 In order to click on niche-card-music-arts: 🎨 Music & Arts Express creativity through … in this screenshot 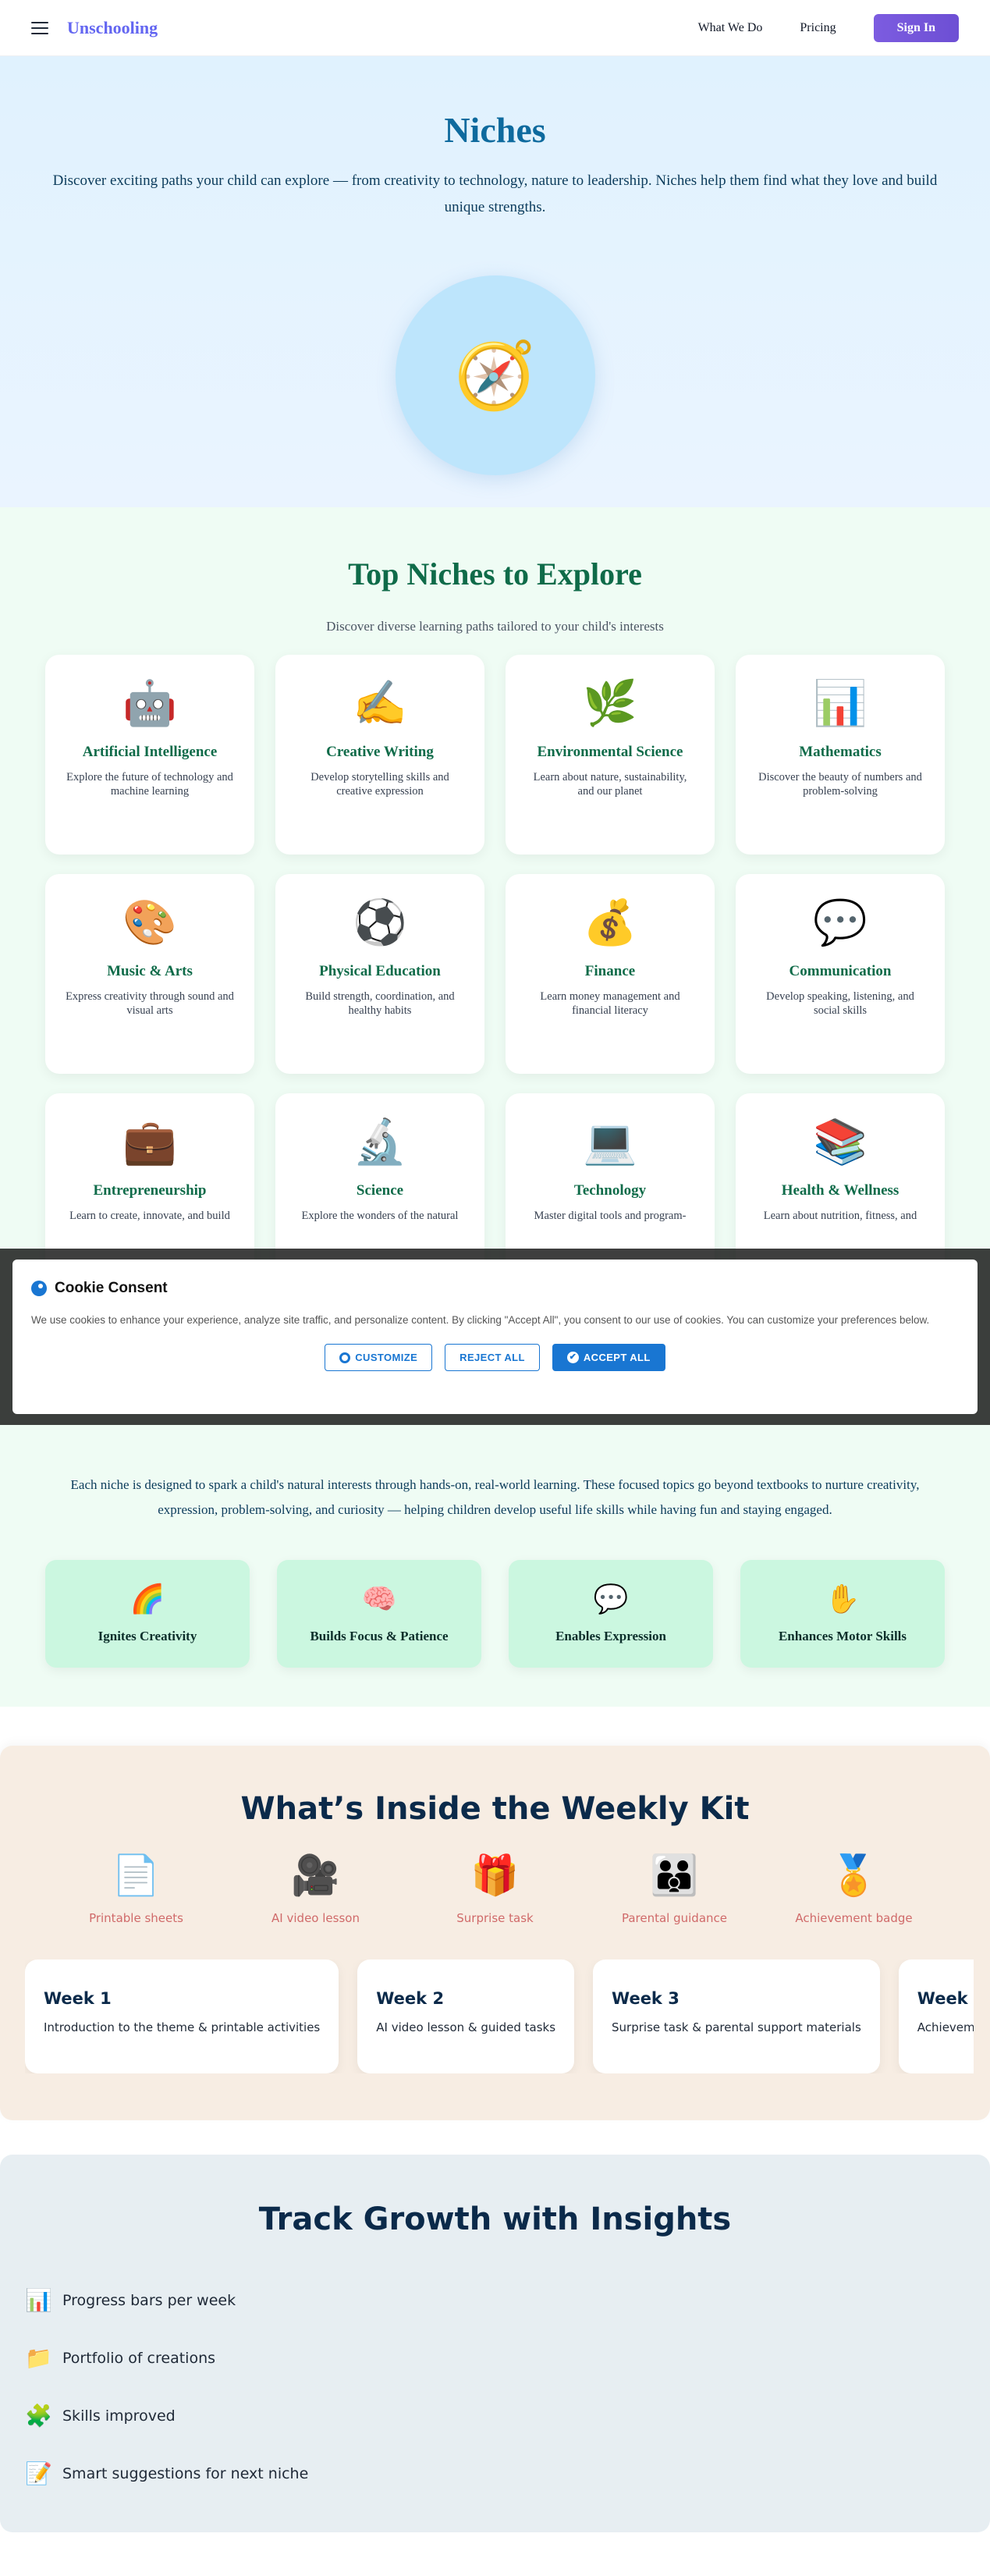, I will do `click(149, 974)`.